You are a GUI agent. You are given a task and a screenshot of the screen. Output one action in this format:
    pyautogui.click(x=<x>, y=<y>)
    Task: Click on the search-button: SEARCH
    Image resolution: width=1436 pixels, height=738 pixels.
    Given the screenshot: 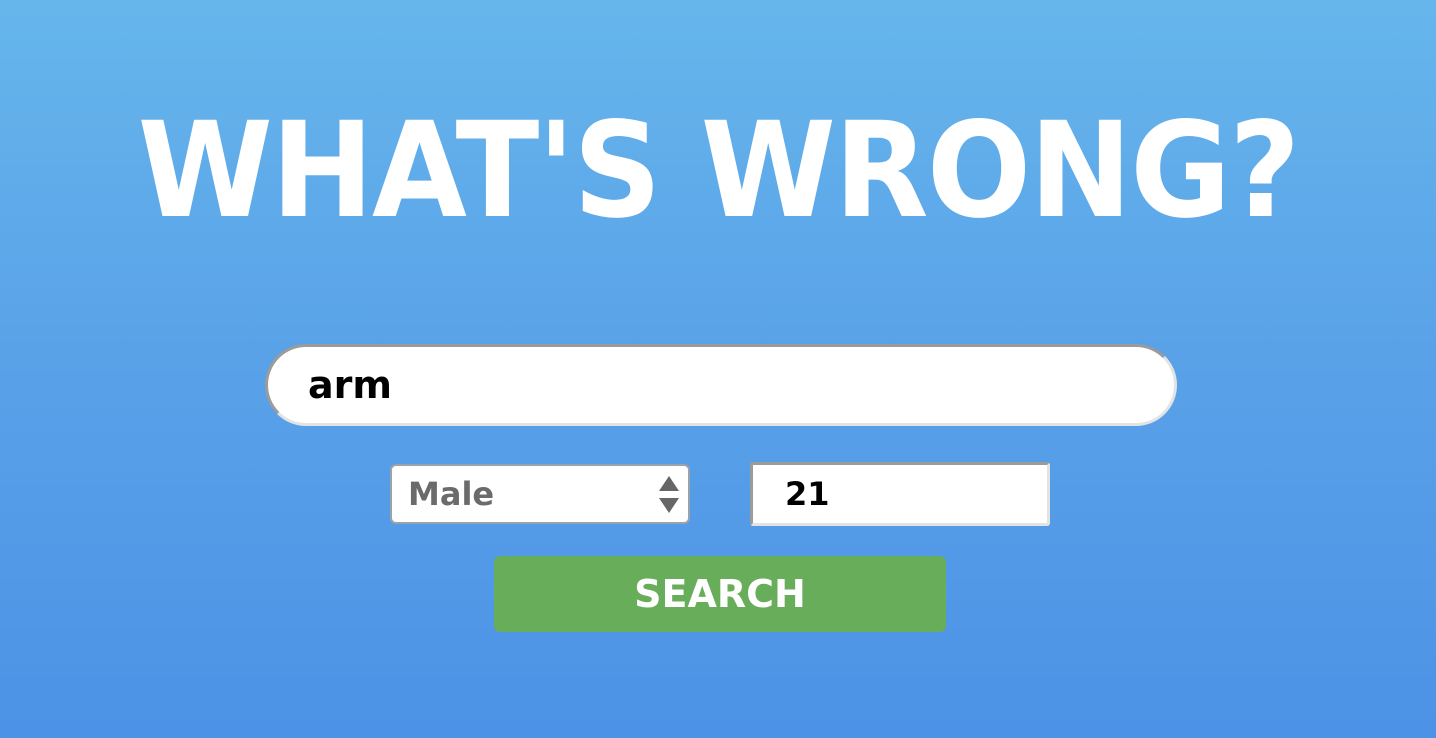 What is the action you would take?
    pyautogui.click(x=720, y=594)
    